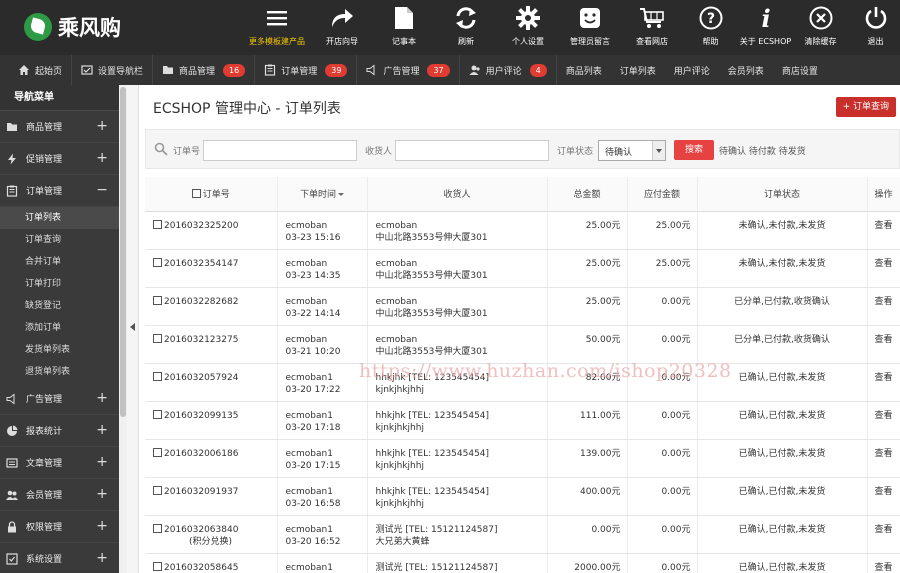 Image resolution: width=900 pixels, height=573 pixels. I want to click on sidebar-group-folder: 商品管理 +, so click(59, 127).